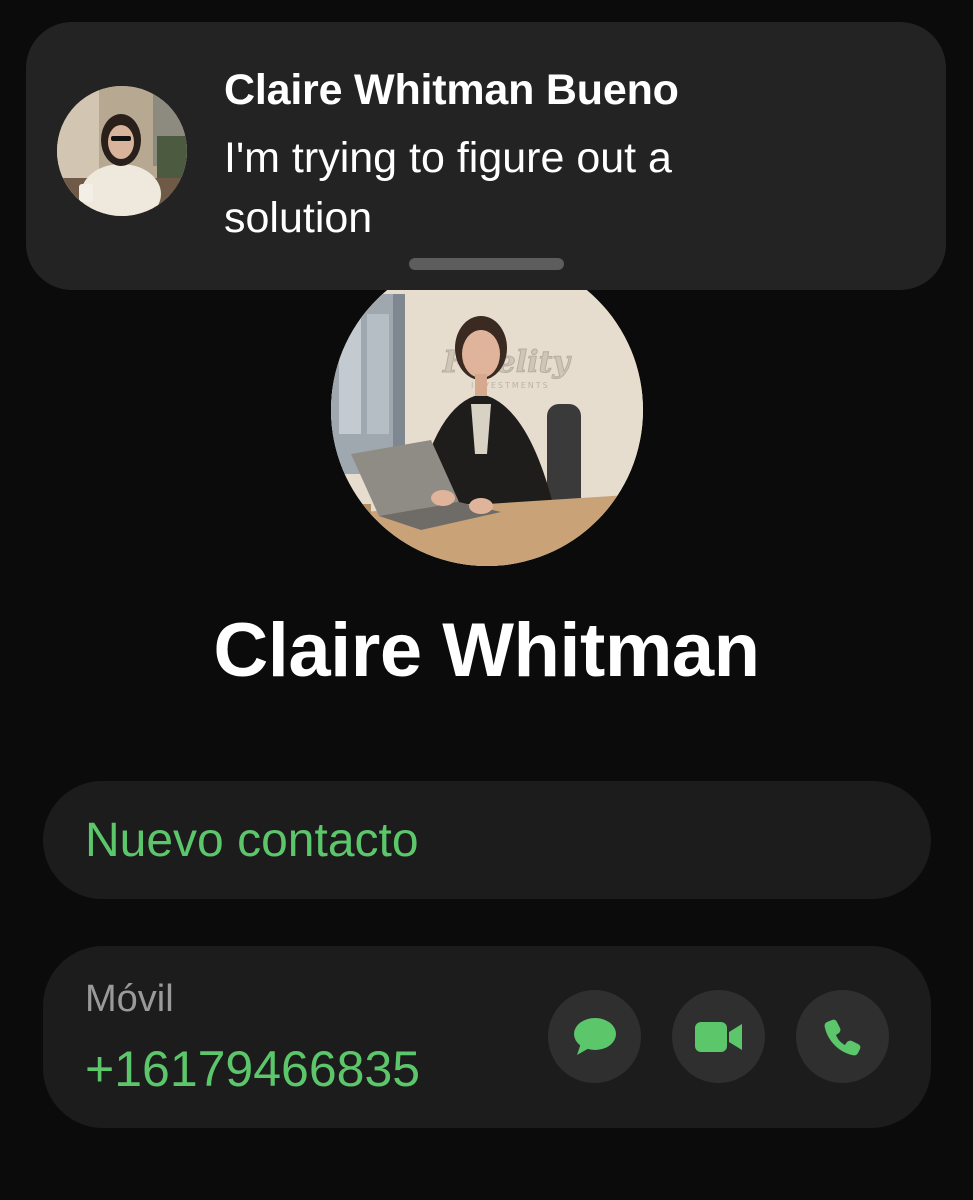  I want to click on message-bubble-icon, so click(594, 1036).